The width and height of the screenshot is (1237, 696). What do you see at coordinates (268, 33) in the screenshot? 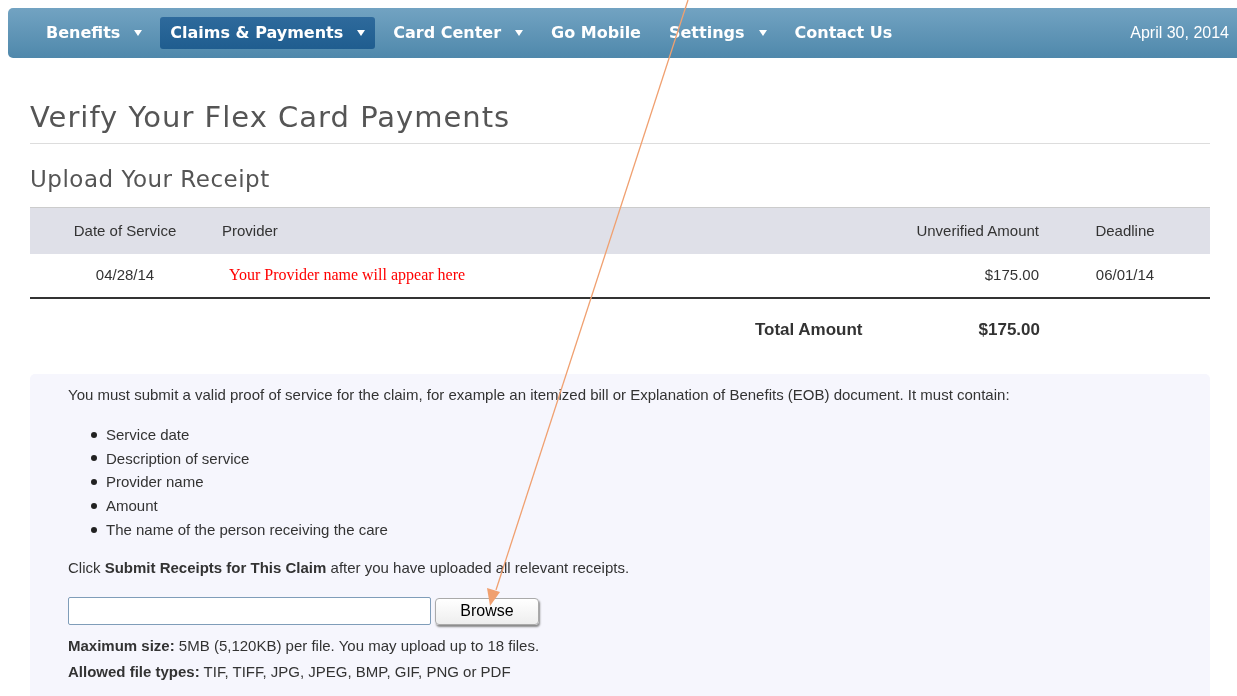
I see `nav-menu-item: Claims & Payments` at bounding box center [268, 33].